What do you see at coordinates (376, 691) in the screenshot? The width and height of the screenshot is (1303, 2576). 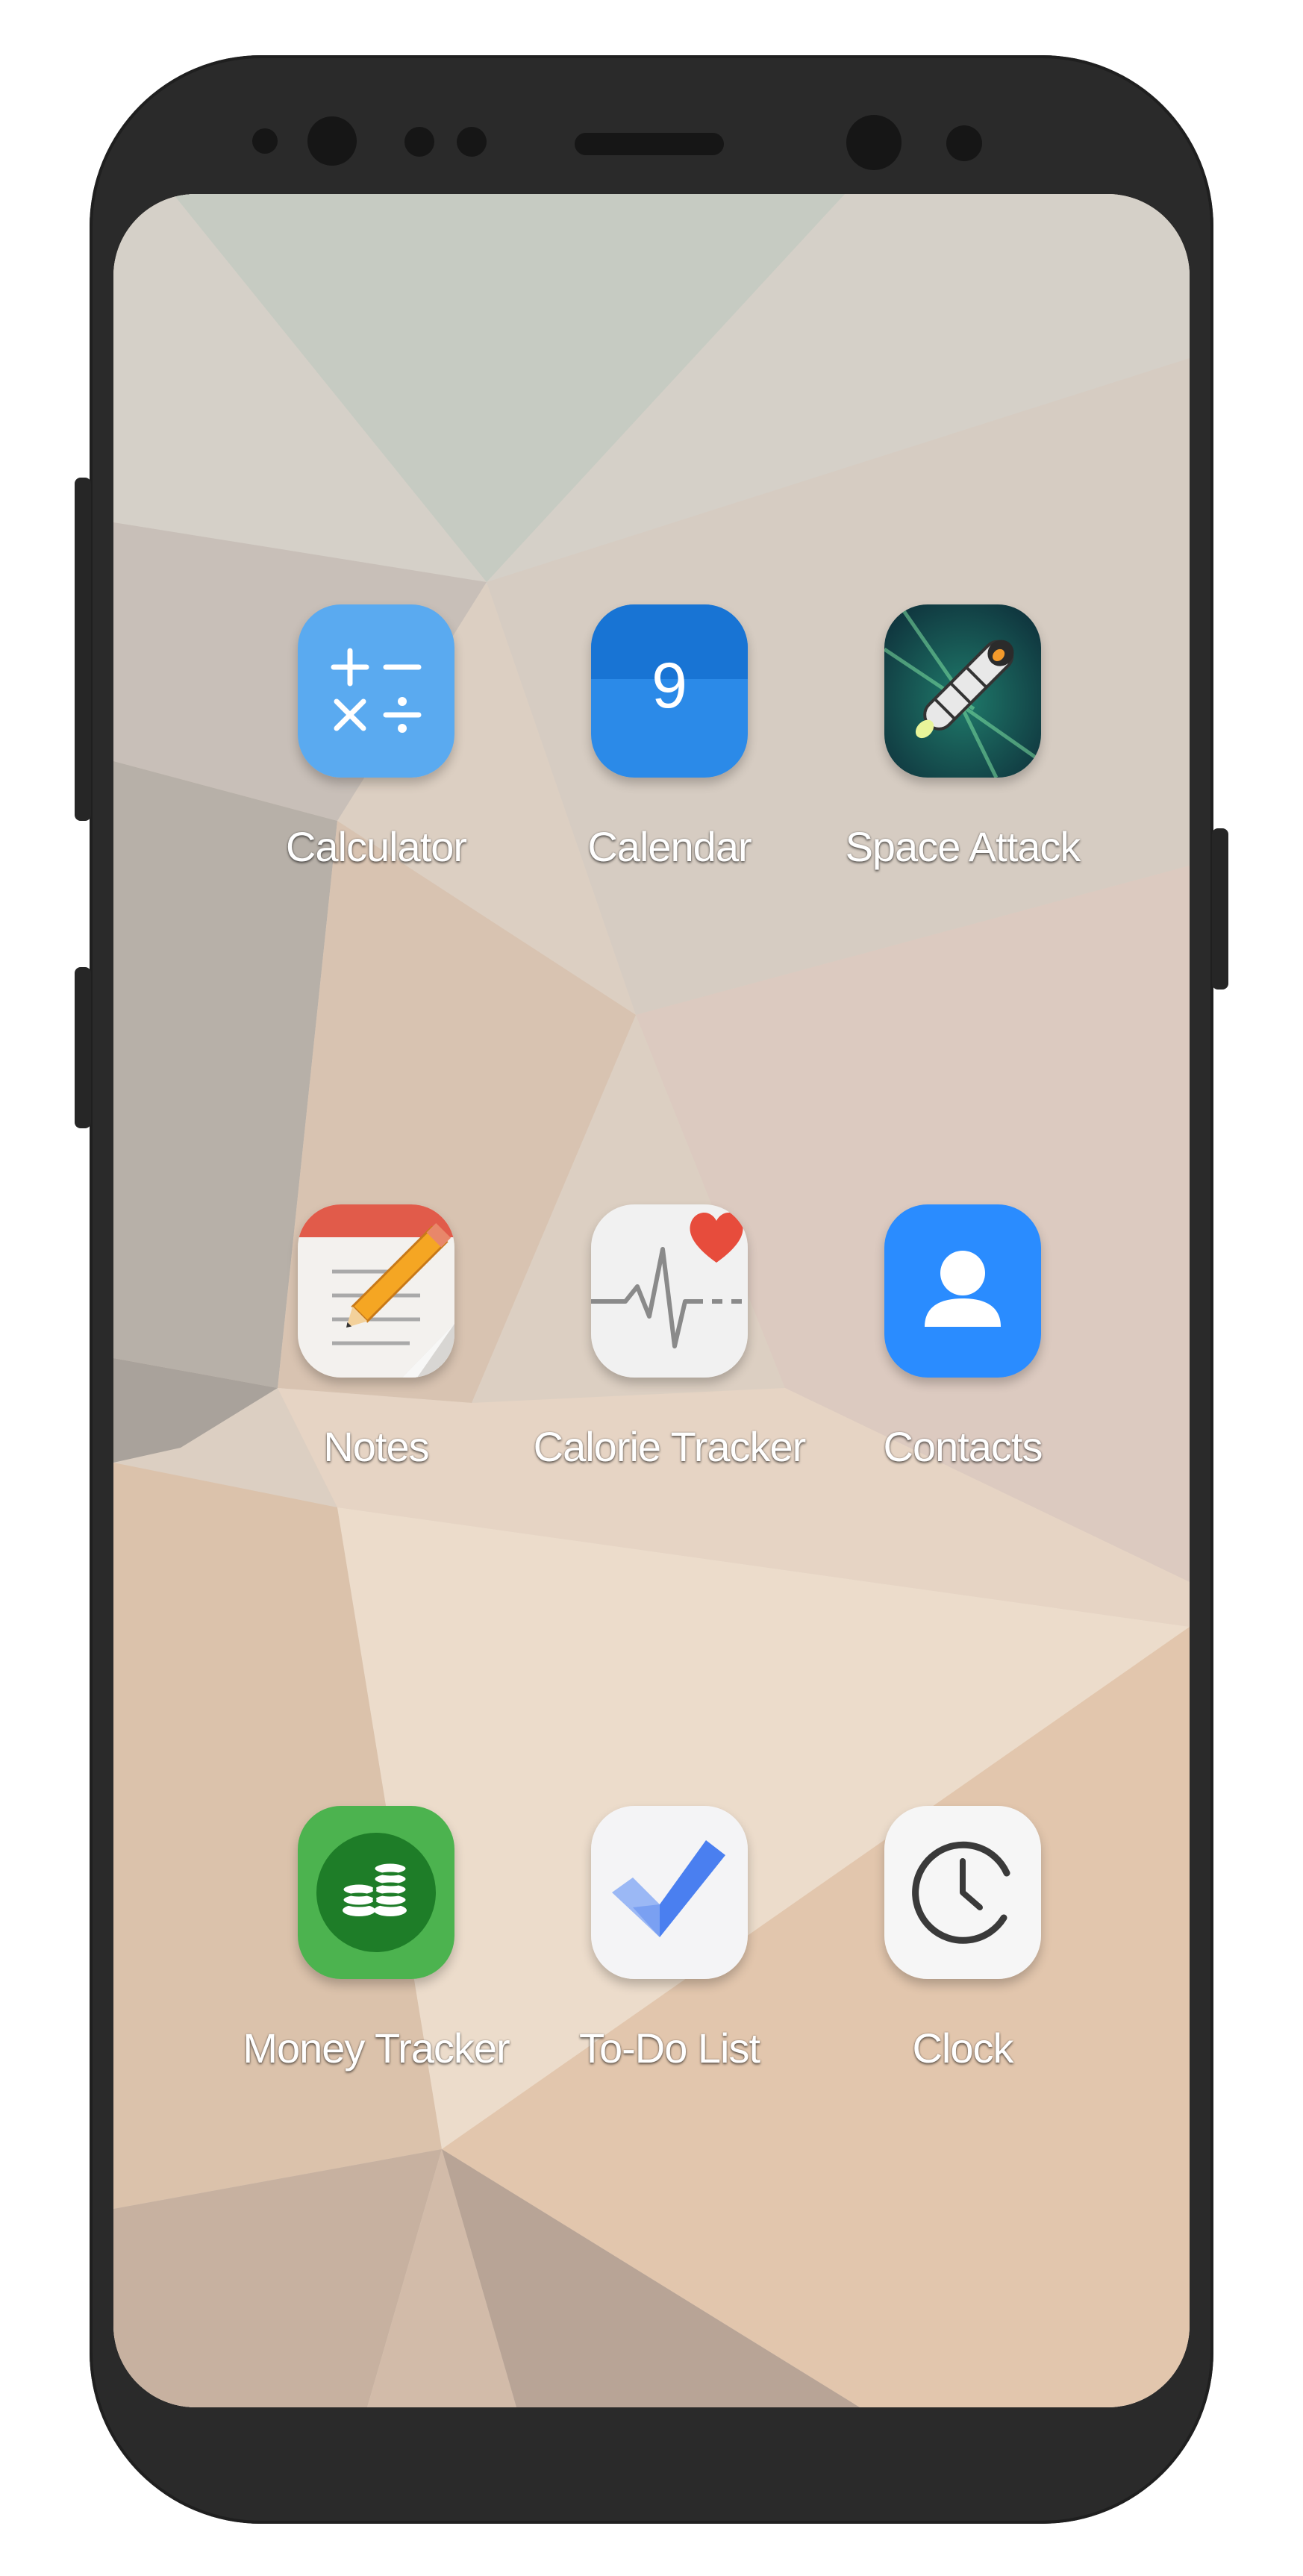 I see `calculator-icon` at bounding box center [376, 691].